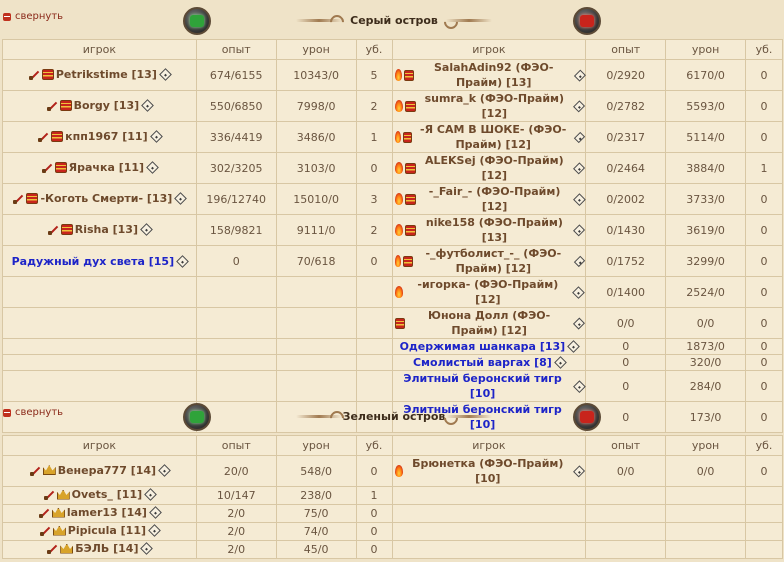 The height and width of the screenshot is (562, 784). Describe the element at coordinates (494, 168) in the screenshot. I see `player-name: ALEKSej (ФЭО-Прайм) [12]` at that location.